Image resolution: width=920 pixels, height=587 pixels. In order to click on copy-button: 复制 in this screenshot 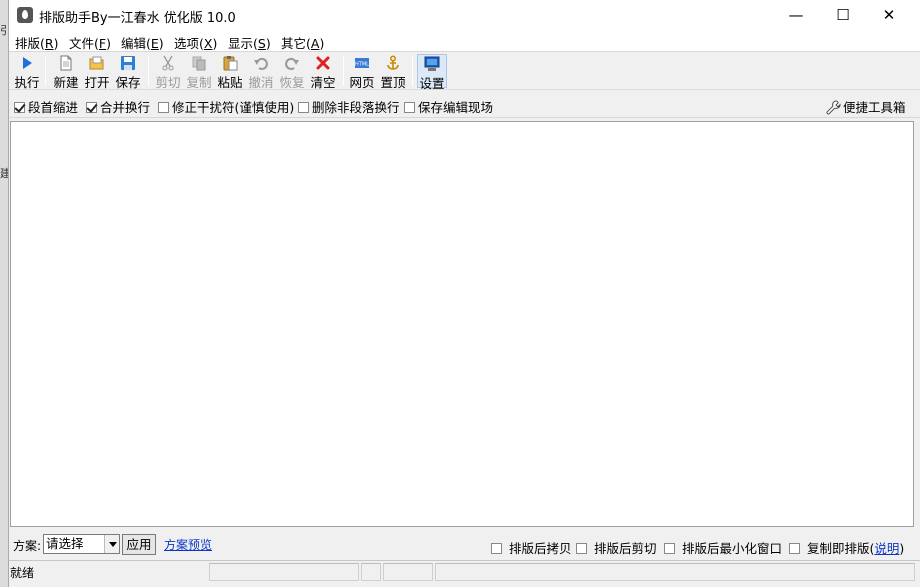, I will do `click(199, 72)`.